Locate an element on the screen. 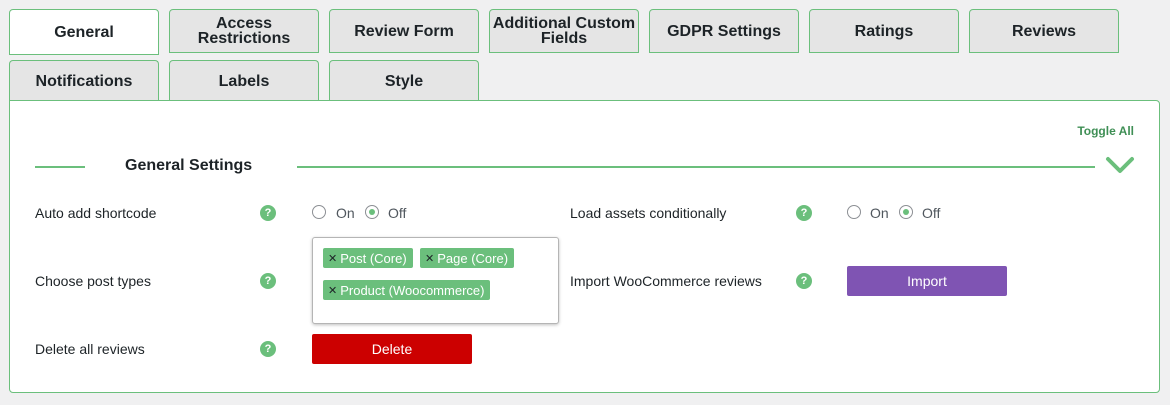  tab-notifications: Notifications is located at coordinates (84, 81).